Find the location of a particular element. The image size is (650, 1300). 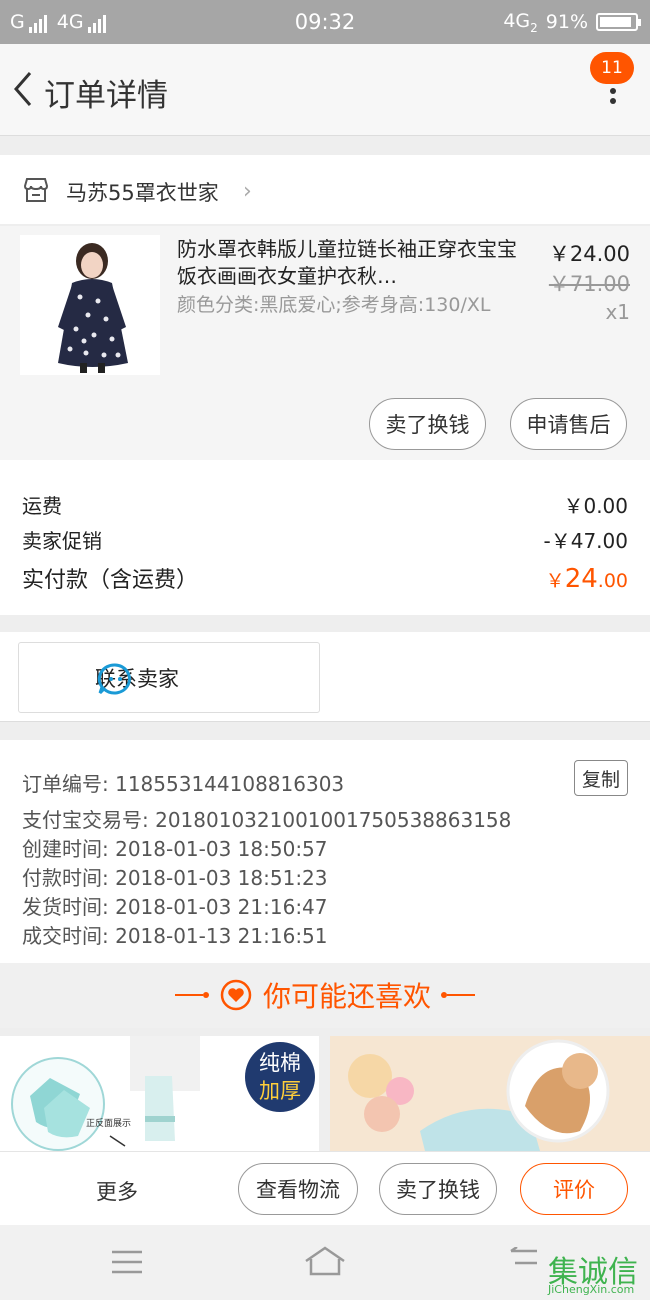

after-sale-button: 申请售后 is located at coordinates (568, 424).